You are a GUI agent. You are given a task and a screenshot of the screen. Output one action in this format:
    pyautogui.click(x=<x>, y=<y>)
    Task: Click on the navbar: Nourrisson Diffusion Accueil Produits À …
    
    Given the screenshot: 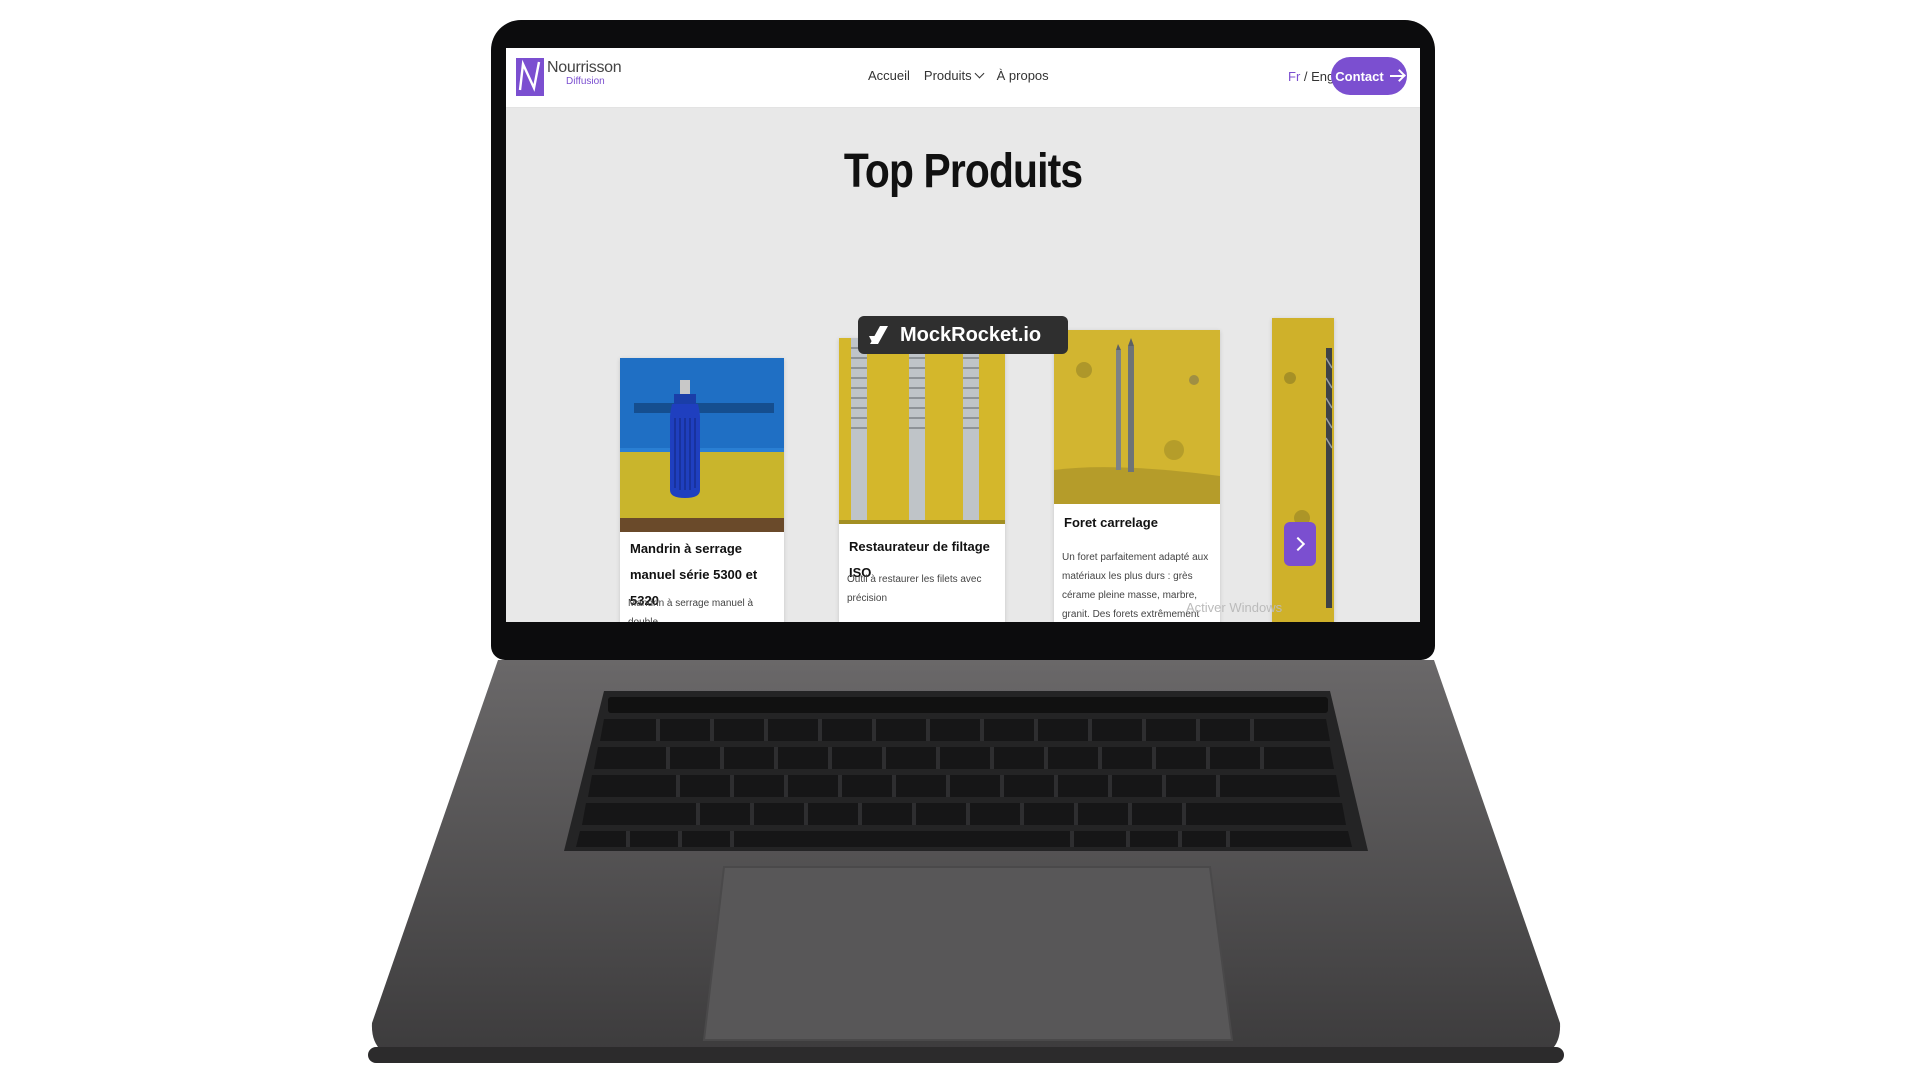 What is the action you would take?
    pyautogui.click(x=963, y=78)
    